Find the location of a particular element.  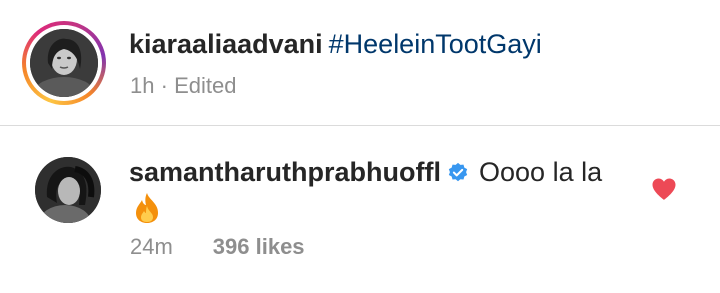

caption-meta: 1h · Edited is located at coordinates (183, 86).